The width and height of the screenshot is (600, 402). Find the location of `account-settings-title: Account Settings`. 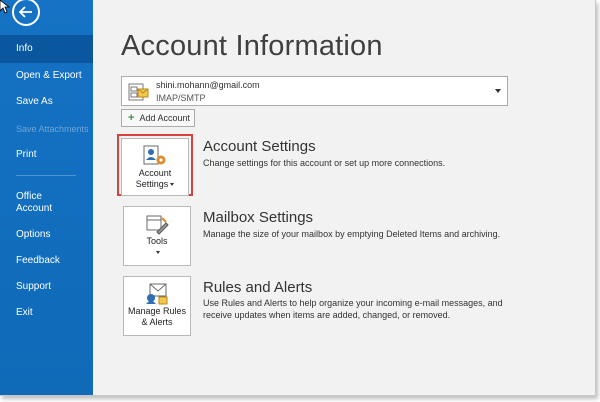

account-settings-title: Account Settings is located at coordinates (259, 146).